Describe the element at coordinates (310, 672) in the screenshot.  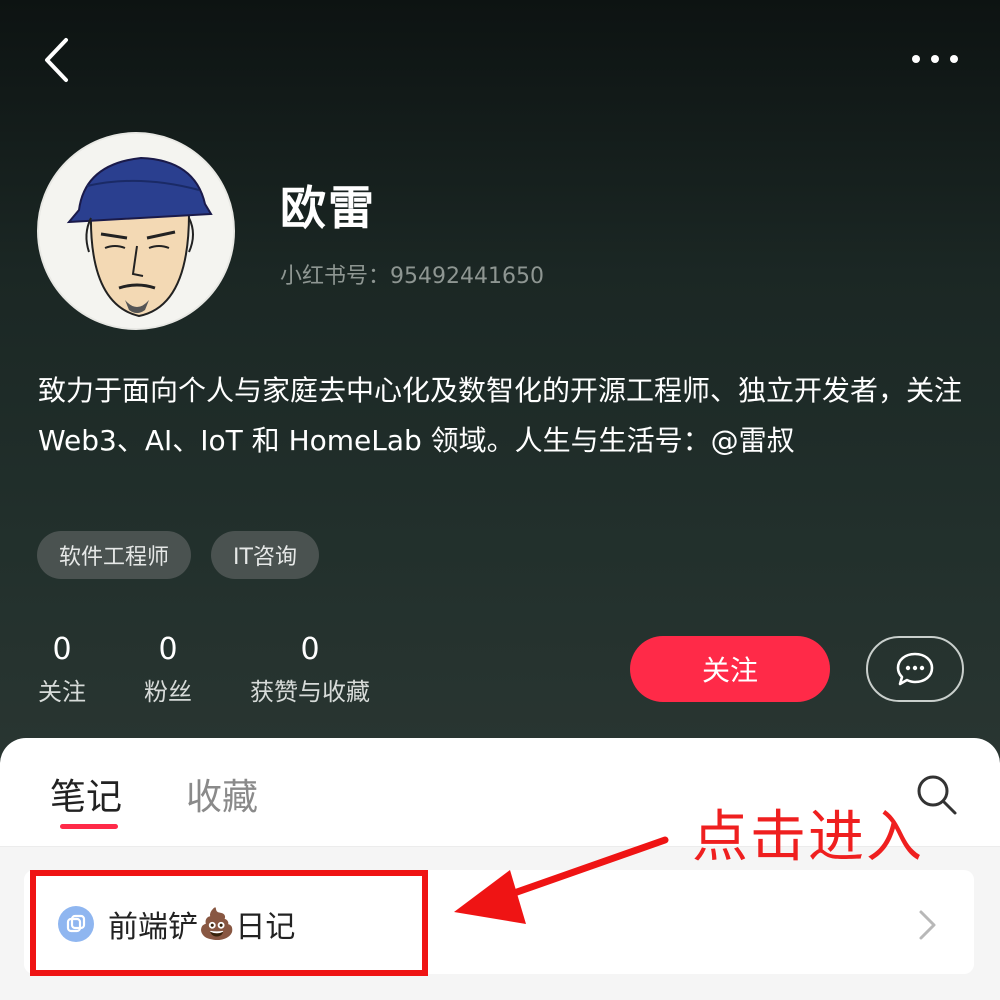
I see `stat-likes-collects: 0 获赞与收藏` at that location.